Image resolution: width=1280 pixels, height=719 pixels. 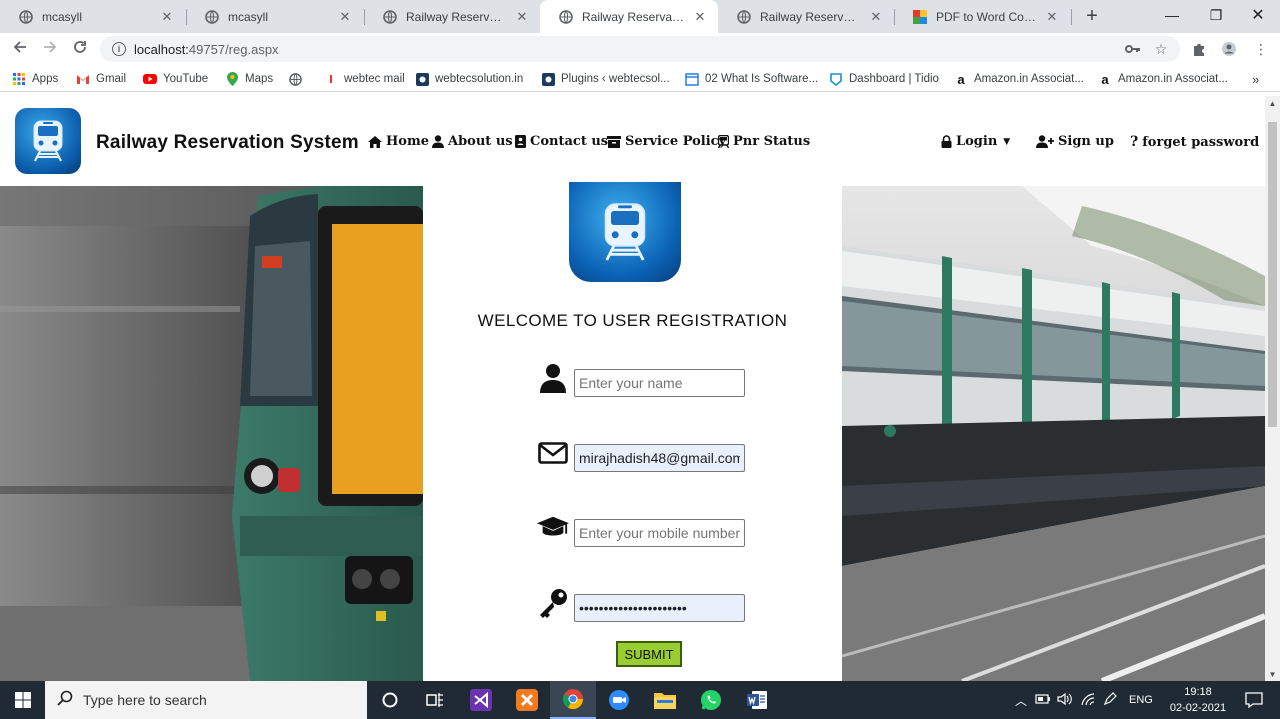 What do you see at coordinates (1261, 49) in the screenshot?
I see `menu-dots-icon: ⋮` at bounding box center [1261, 49].